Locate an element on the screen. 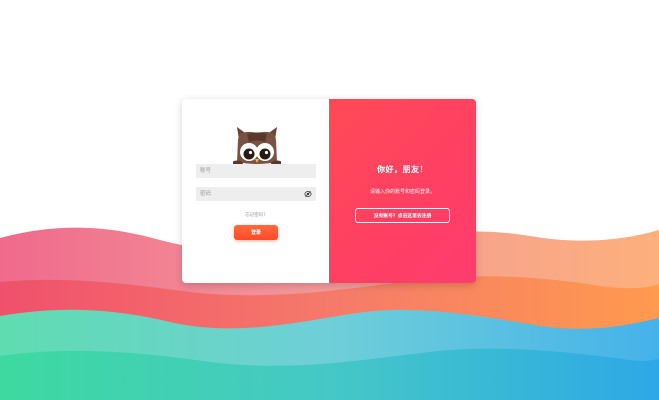 The image size is (659, 400). welcome-subtext: 请输入你的账号和密码登录。 is located at coordinates (402, 192).